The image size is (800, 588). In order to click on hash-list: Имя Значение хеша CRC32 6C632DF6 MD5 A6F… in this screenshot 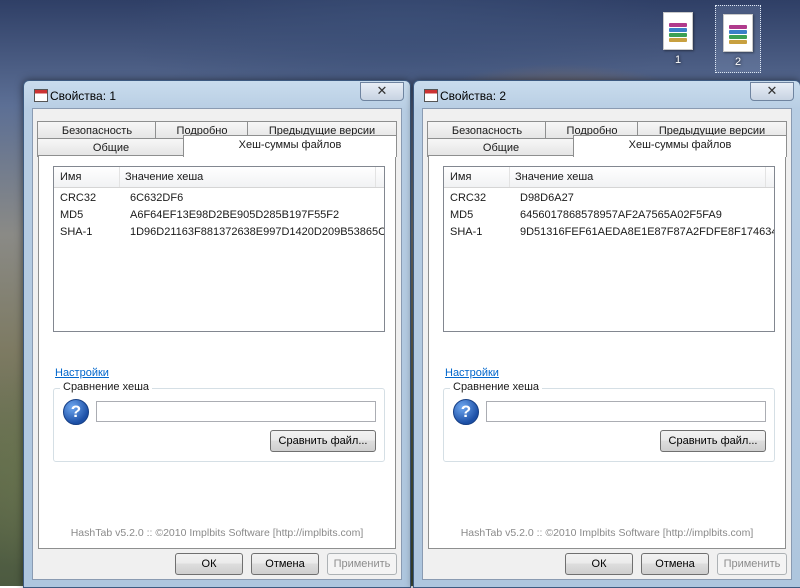, I will do `click(219, 249)`.